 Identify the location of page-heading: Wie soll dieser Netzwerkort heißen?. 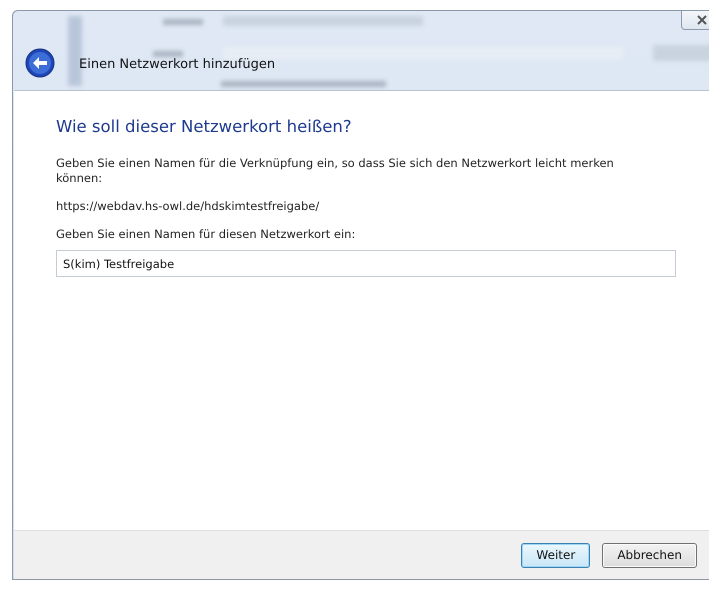
(204, 126).